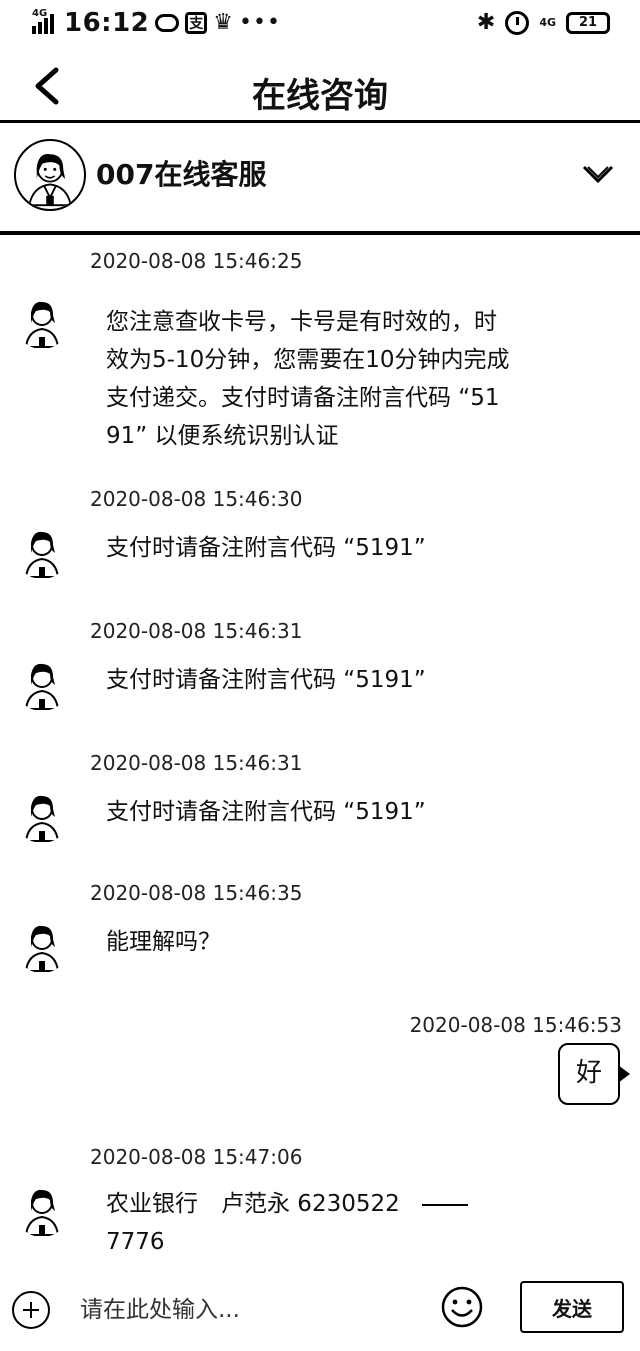  I want to click on message-timestamp: 2020-08-08 15:47:06, so click(196, 1157).